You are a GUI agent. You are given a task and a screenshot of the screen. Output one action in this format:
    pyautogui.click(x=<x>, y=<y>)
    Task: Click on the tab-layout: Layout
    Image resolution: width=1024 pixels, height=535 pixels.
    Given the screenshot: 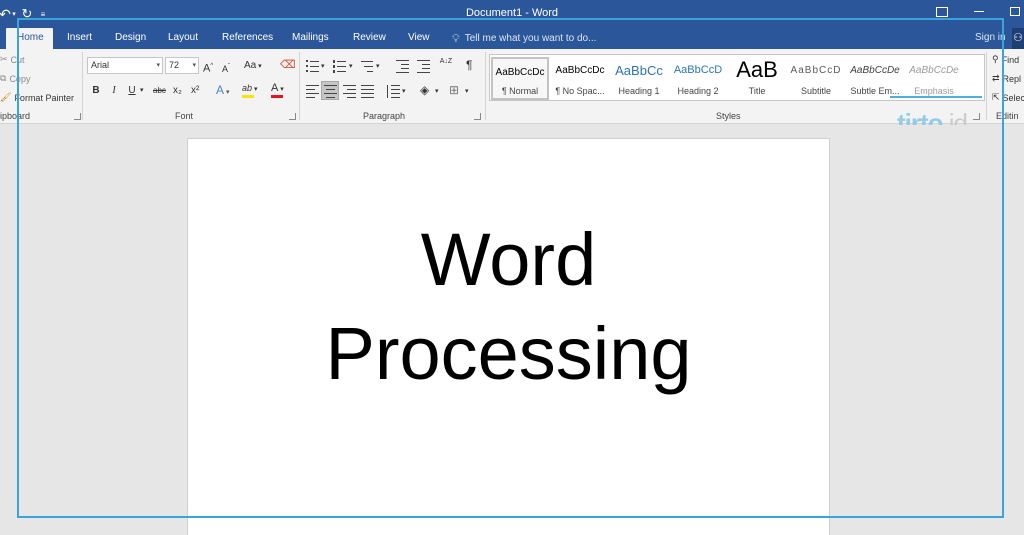 What is the action you would take?
    pyautogui.click(x=183, y=38)
    